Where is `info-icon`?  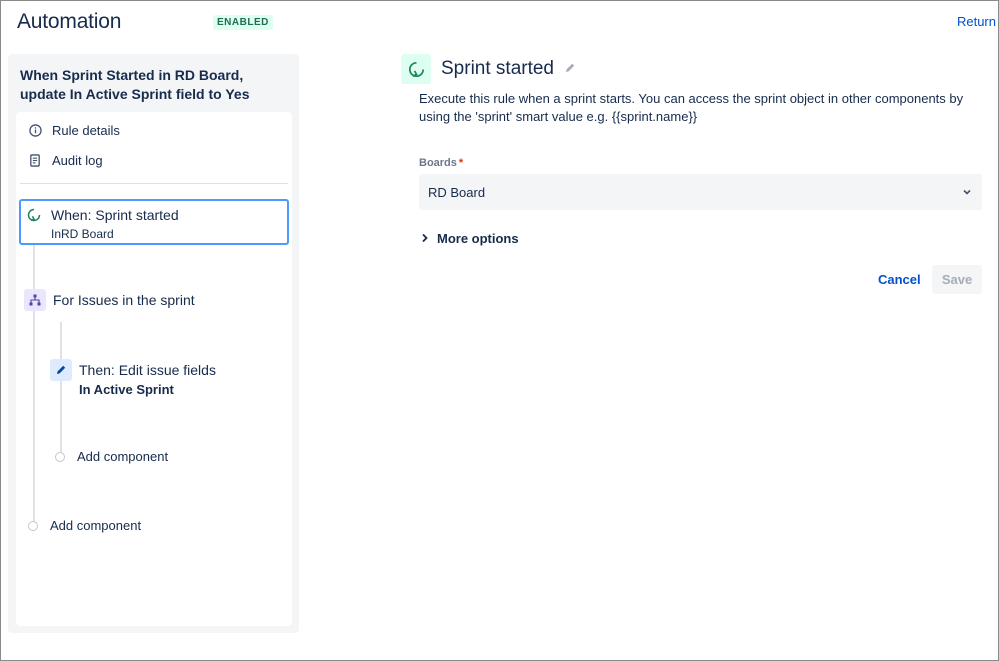 info-icon is located at coordinates (35, 131).